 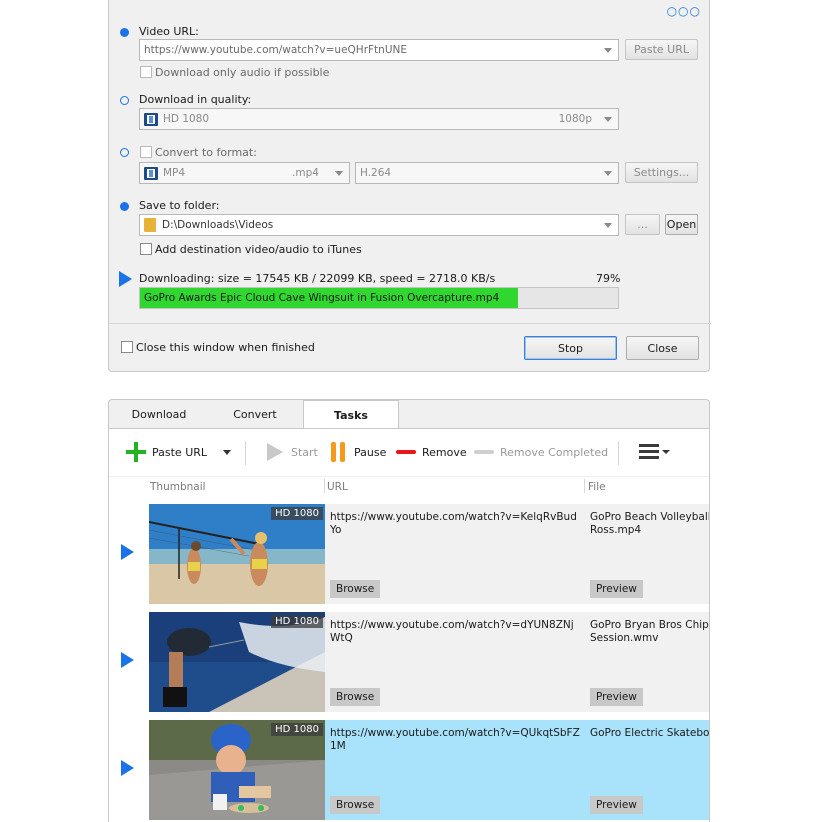 I want to click on remove-tool: Remove, so click(x=431, y=452).